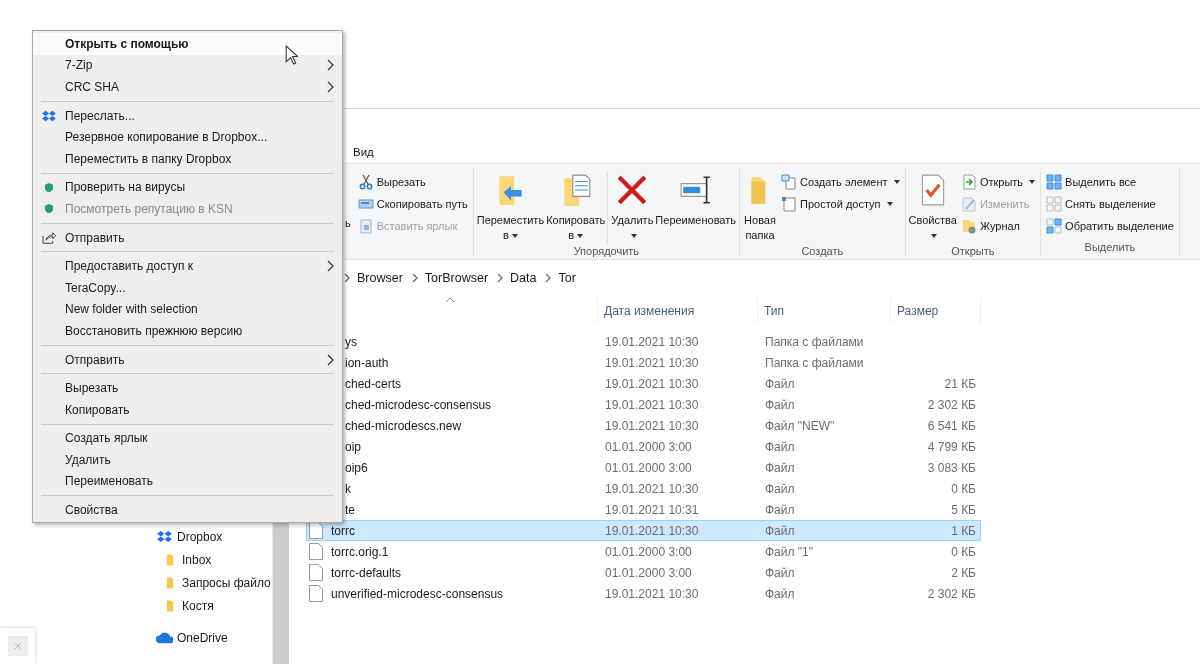 This screenshot has height=664, width=1200. What do you see at coordinates (350, 509) in the screenshot?
I see `file-name: te` at bounding box center [350, 509].